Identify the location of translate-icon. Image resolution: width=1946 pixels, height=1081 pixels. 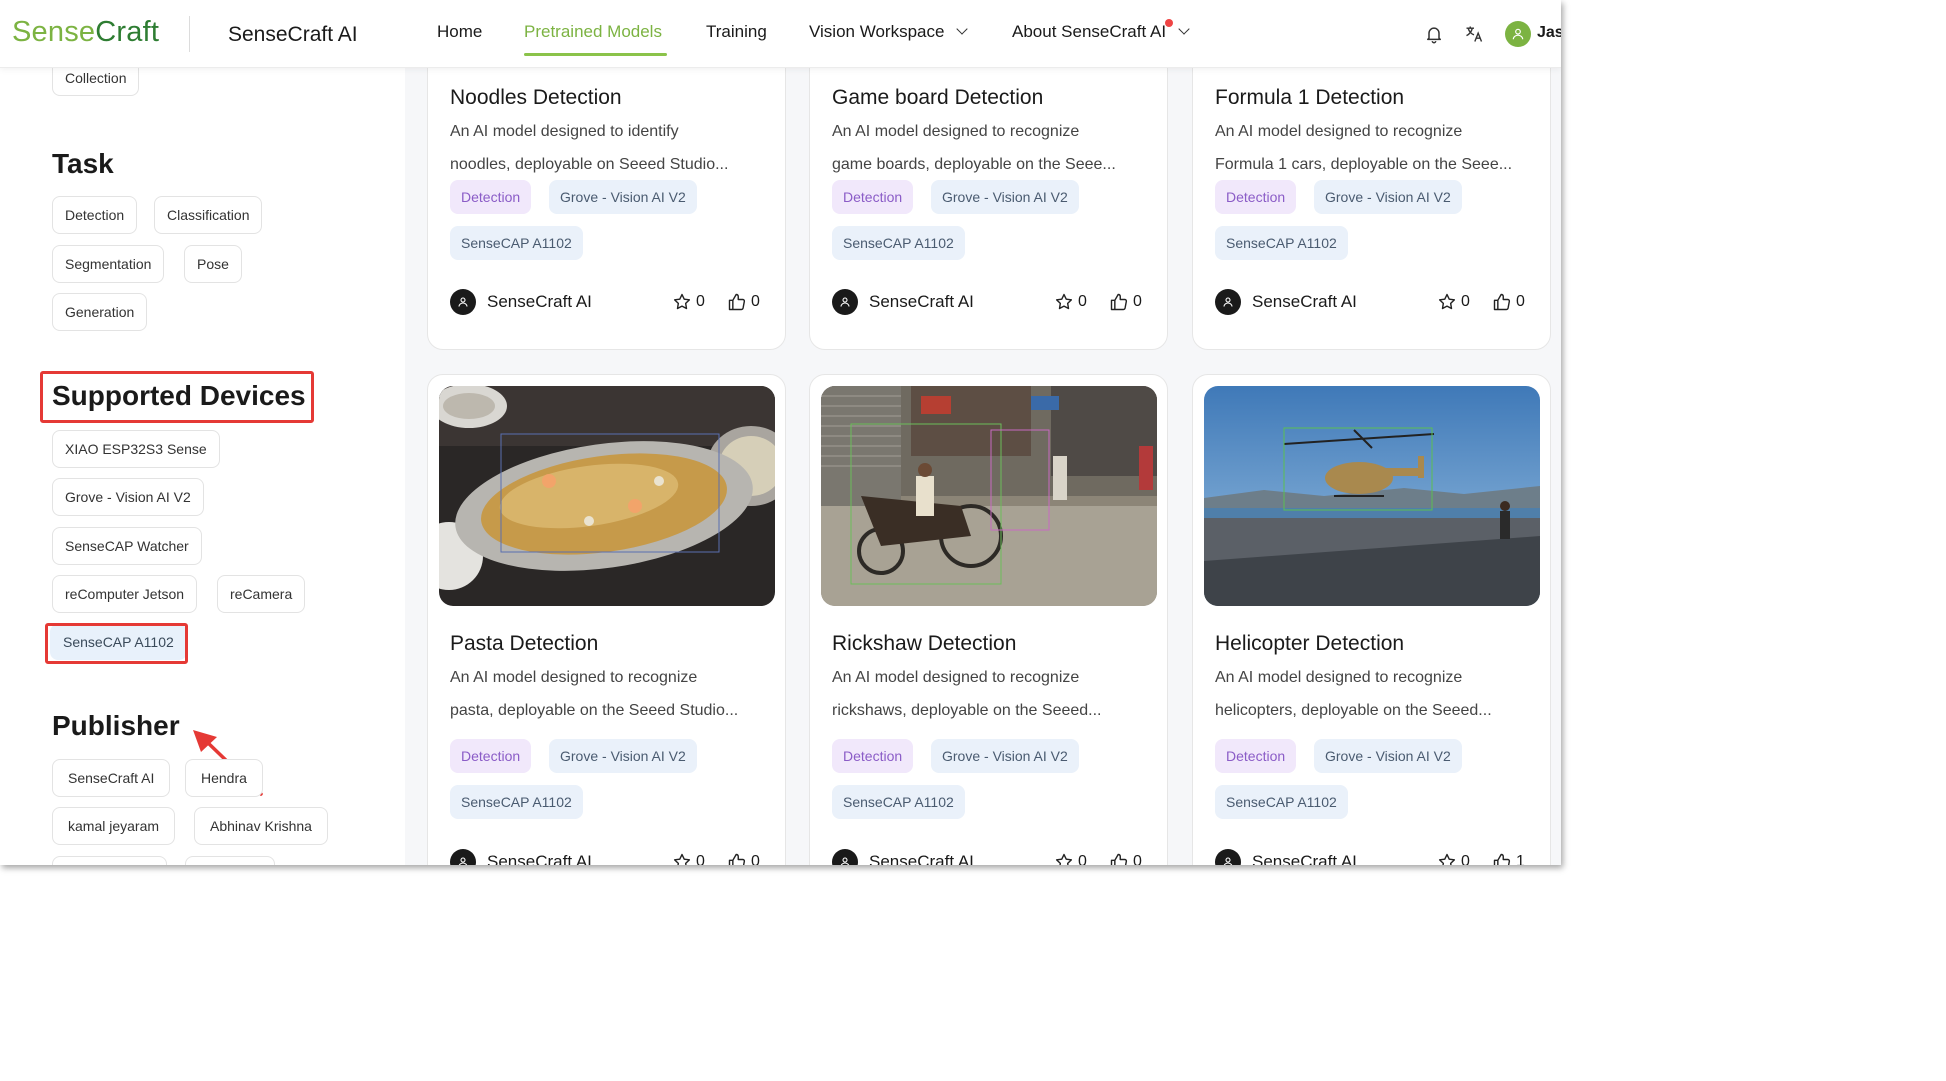
(1474, 34).